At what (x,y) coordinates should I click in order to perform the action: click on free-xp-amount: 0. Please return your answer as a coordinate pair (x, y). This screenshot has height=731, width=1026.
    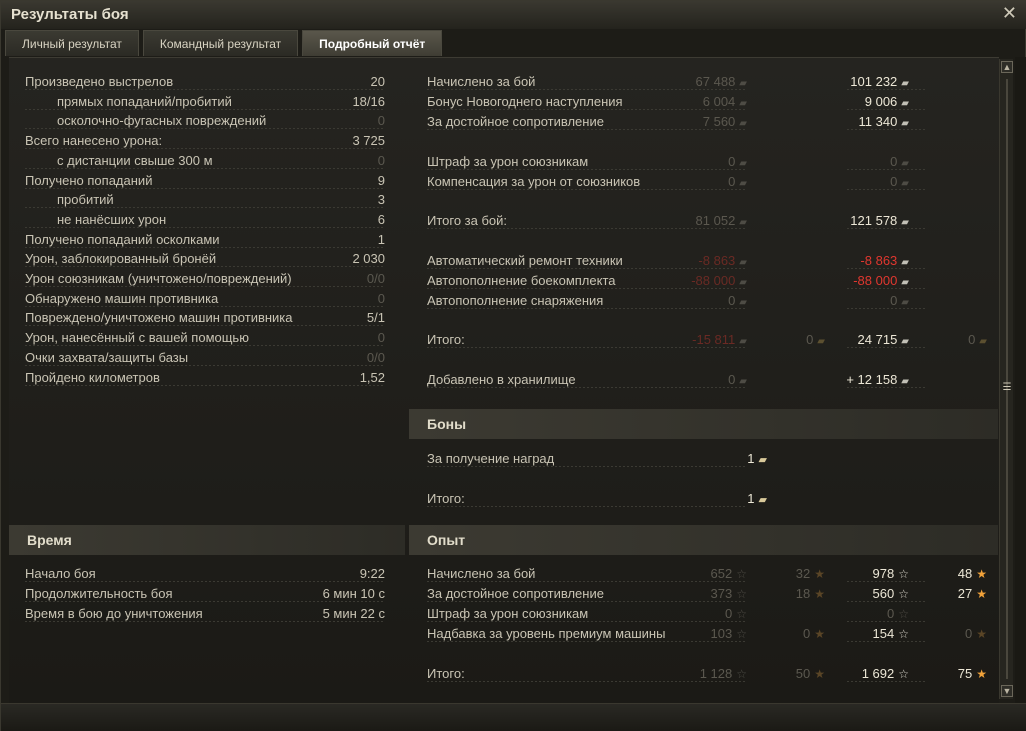
    Looking at the image, I should click on (969, 633).